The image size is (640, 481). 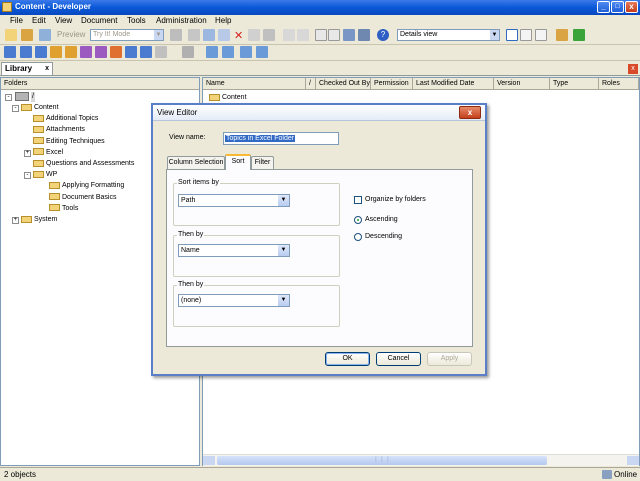 What do you see at coordinates (16, 20) in the screenshot?
I see `menu-file: File` at bounding box center [16, 20].